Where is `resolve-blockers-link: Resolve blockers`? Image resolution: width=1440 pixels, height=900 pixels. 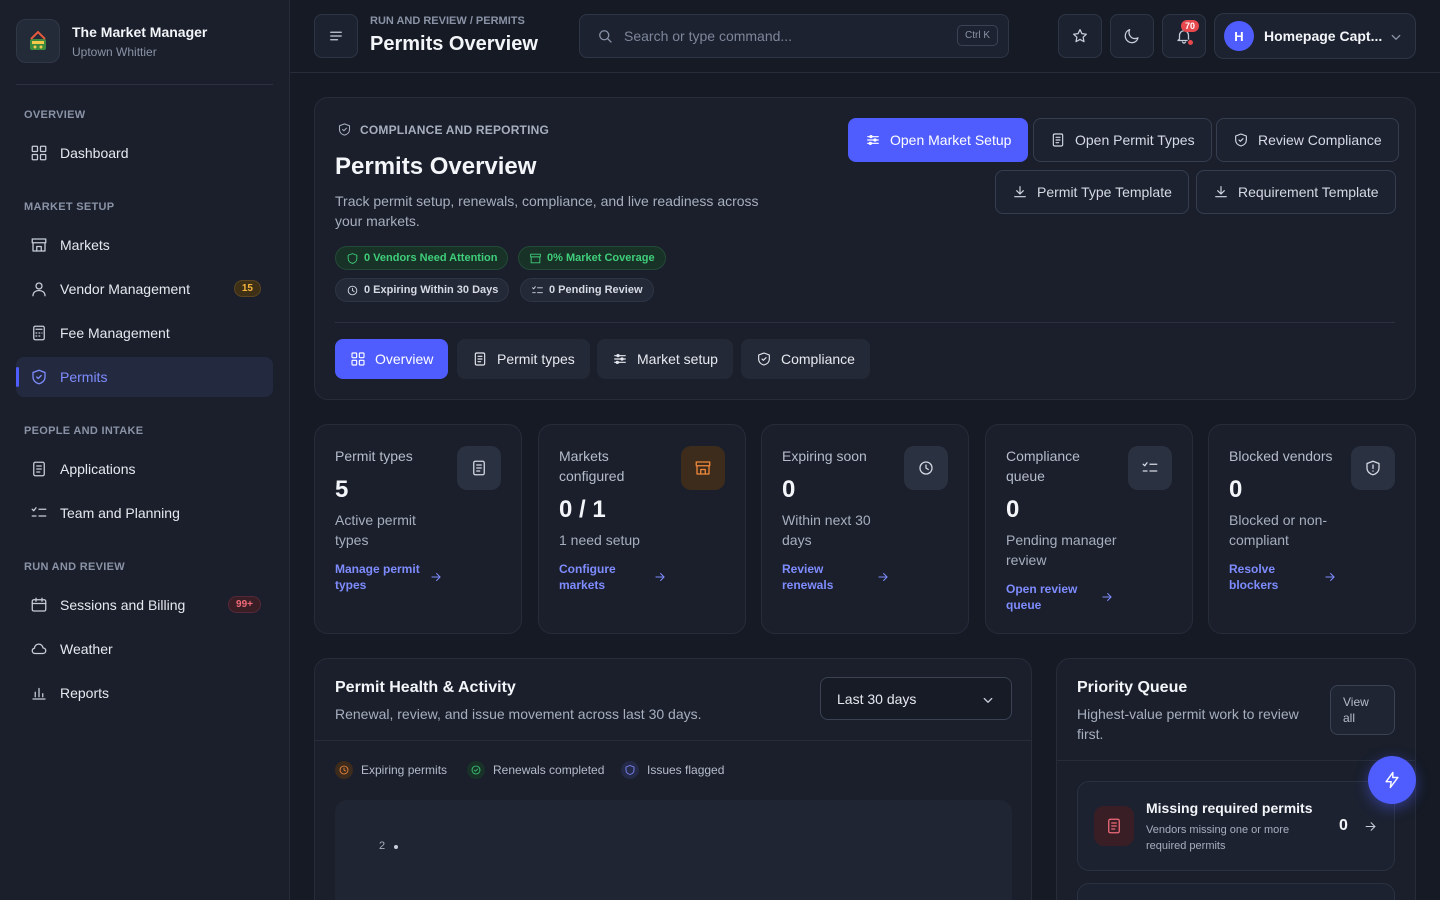
resolve-blockers-link: Resolve blockers is located at coordinates (1259, 577).